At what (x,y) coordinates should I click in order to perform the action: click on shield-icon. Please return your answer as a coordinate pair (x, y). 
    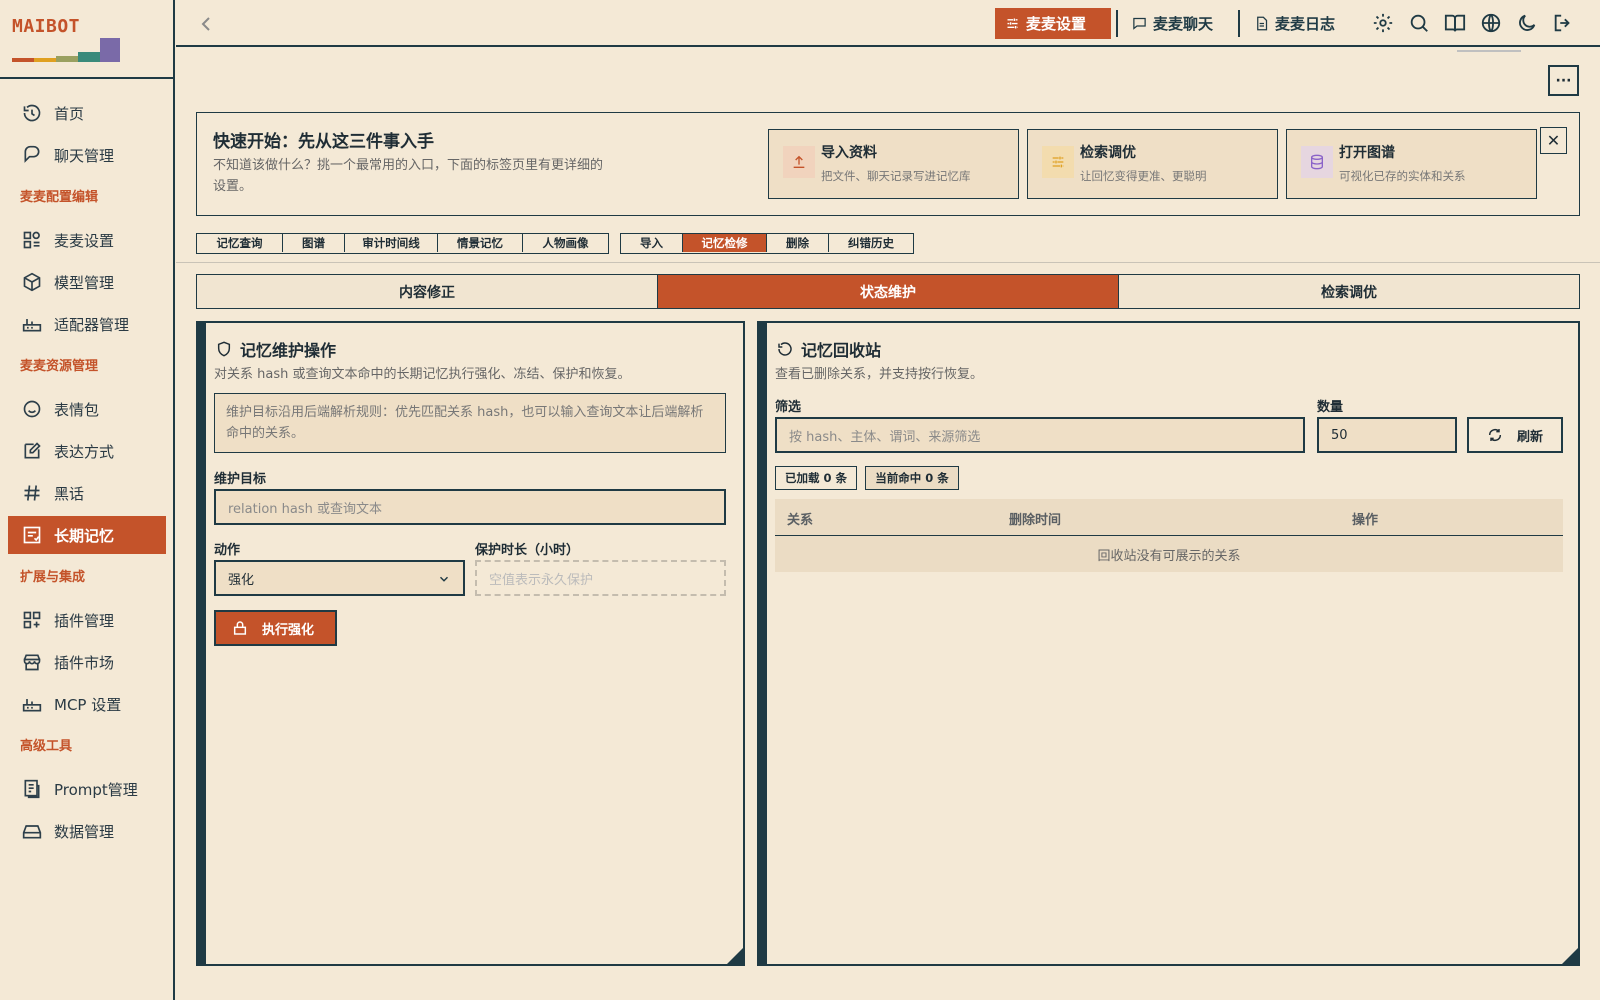
    Looking at the image, I should click on (224, 349).